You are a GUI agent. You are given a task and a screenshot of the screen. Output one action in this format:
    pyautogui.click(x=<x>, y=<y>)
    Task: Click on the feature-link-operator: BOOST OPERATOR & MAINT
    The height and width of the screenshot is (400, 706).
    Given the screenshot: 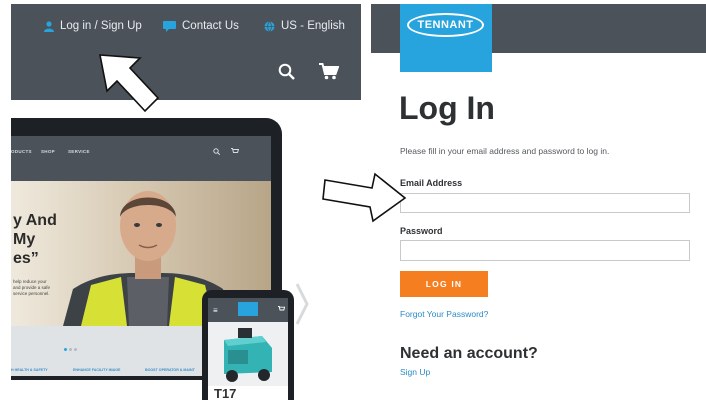 What is the action you would take?
    pyautogui.click(x=170, y=370)
    